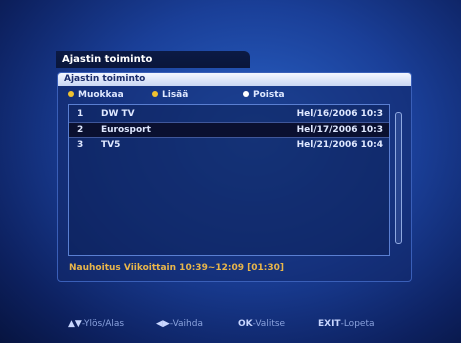 Image resolution: width=461 pixels, height=343 pixels. Describe the element at coordinates (269, 95) in the screenshot. I see `legend-delete-label: Poista` at that location.